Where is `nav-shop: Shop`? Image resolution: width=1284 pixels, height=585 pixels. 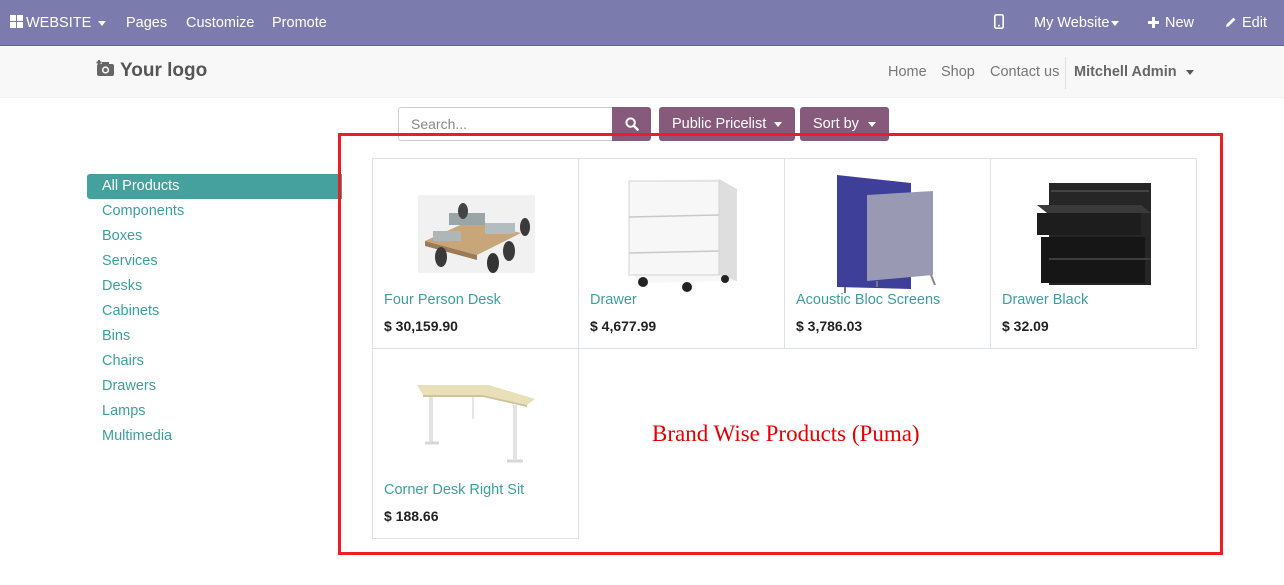 nav-shop: Shop is located at coordinates (958, 72).